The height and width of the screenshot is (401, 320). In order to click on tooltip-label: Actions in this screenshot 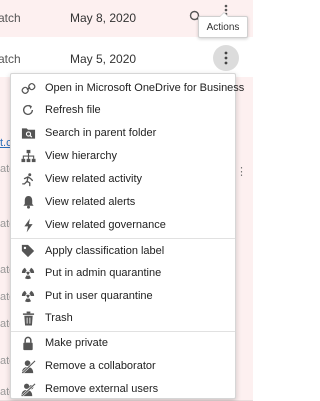, I will do `click(223, 27)`.